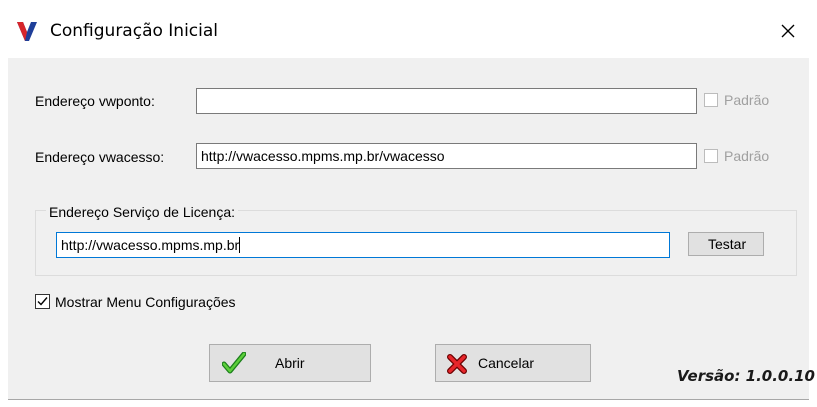 This screenshot has height=407, width=817. I want to click on vwponto-default-checkbox, so click(711, 100).